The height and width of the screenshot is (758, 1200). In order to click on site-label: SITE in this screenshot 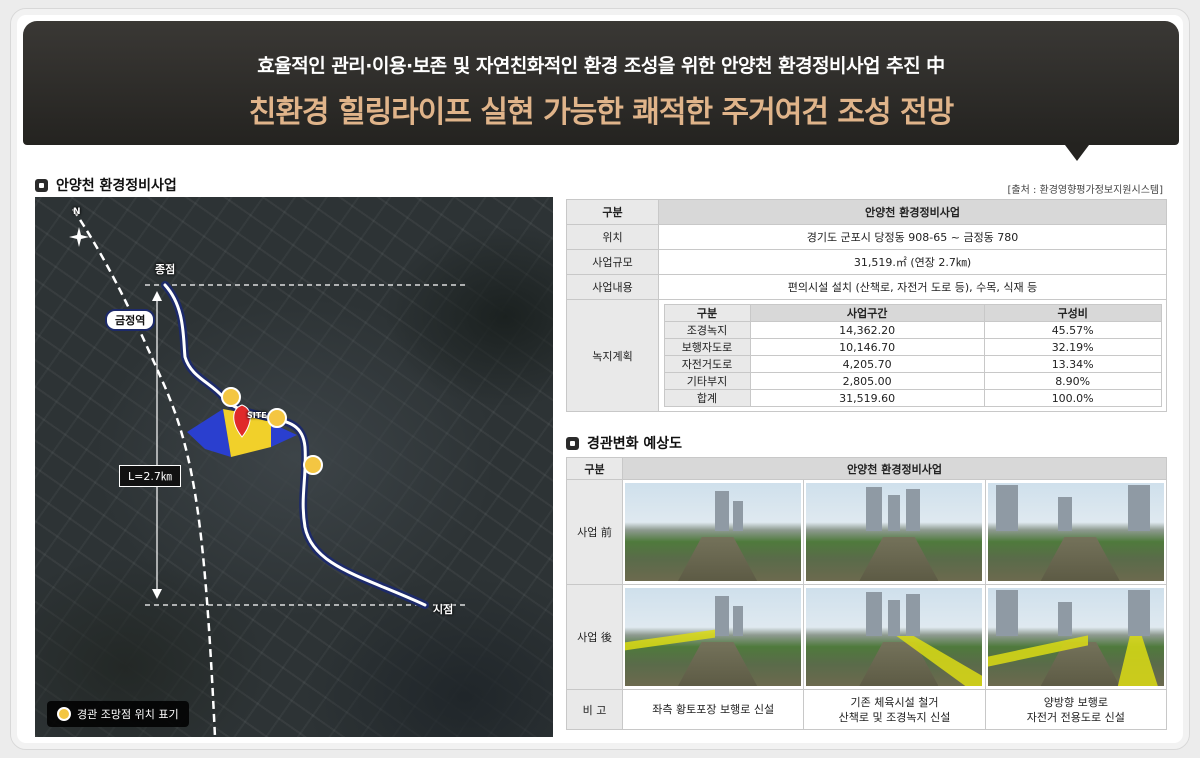, I will do `click(257, 415)`.